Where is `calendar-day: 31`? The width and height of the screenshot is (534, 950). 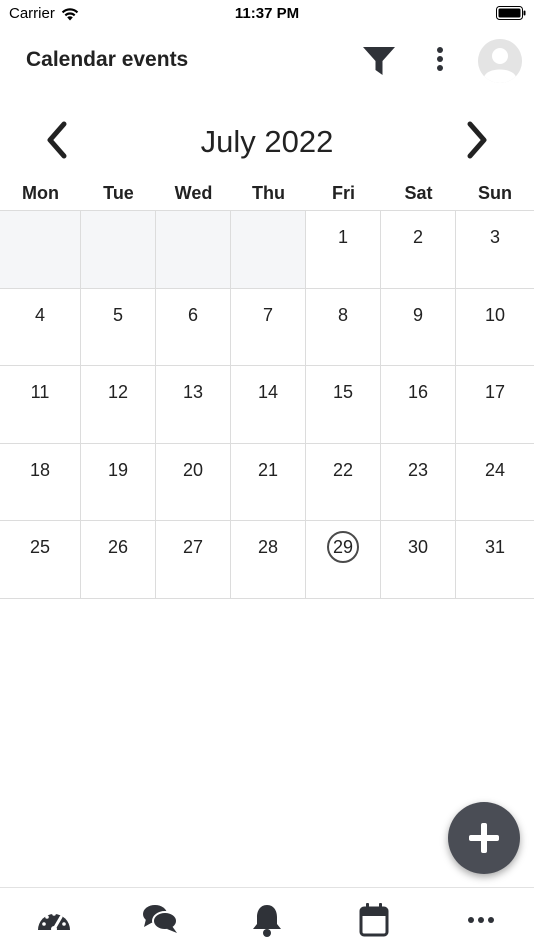 calendar-day: 31 is located at coordinates (495, 559).